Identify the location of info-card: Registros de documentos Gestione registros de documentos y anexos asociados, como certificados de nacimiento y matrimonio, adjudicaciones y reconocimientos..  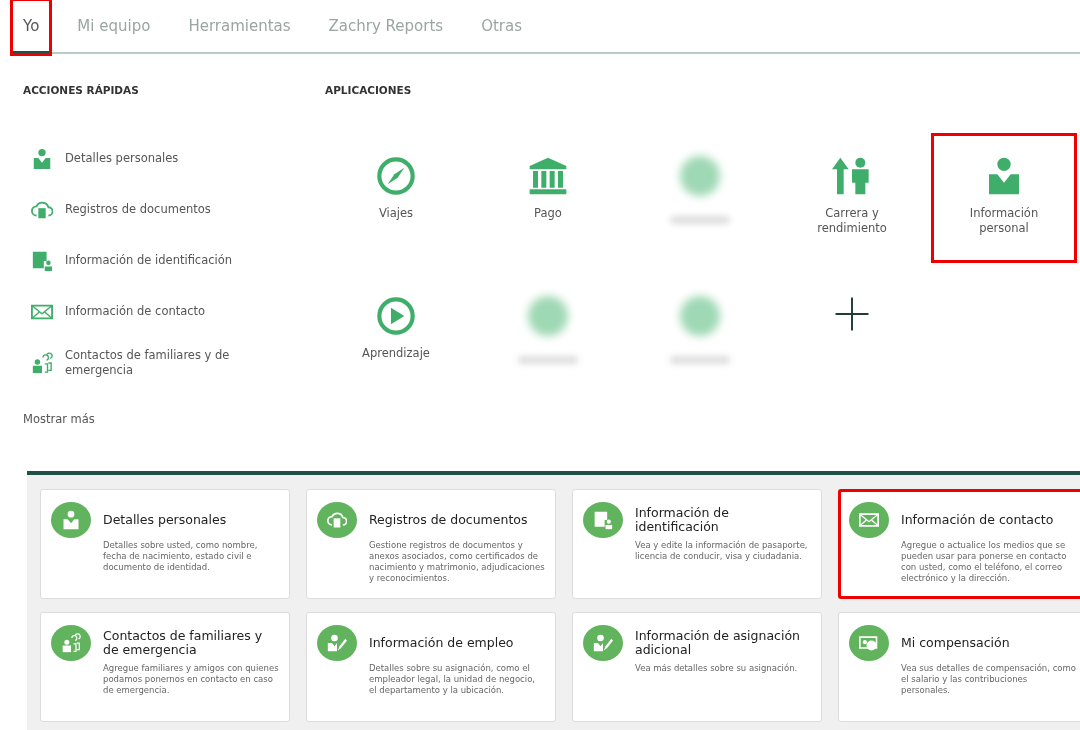
(431, 544).